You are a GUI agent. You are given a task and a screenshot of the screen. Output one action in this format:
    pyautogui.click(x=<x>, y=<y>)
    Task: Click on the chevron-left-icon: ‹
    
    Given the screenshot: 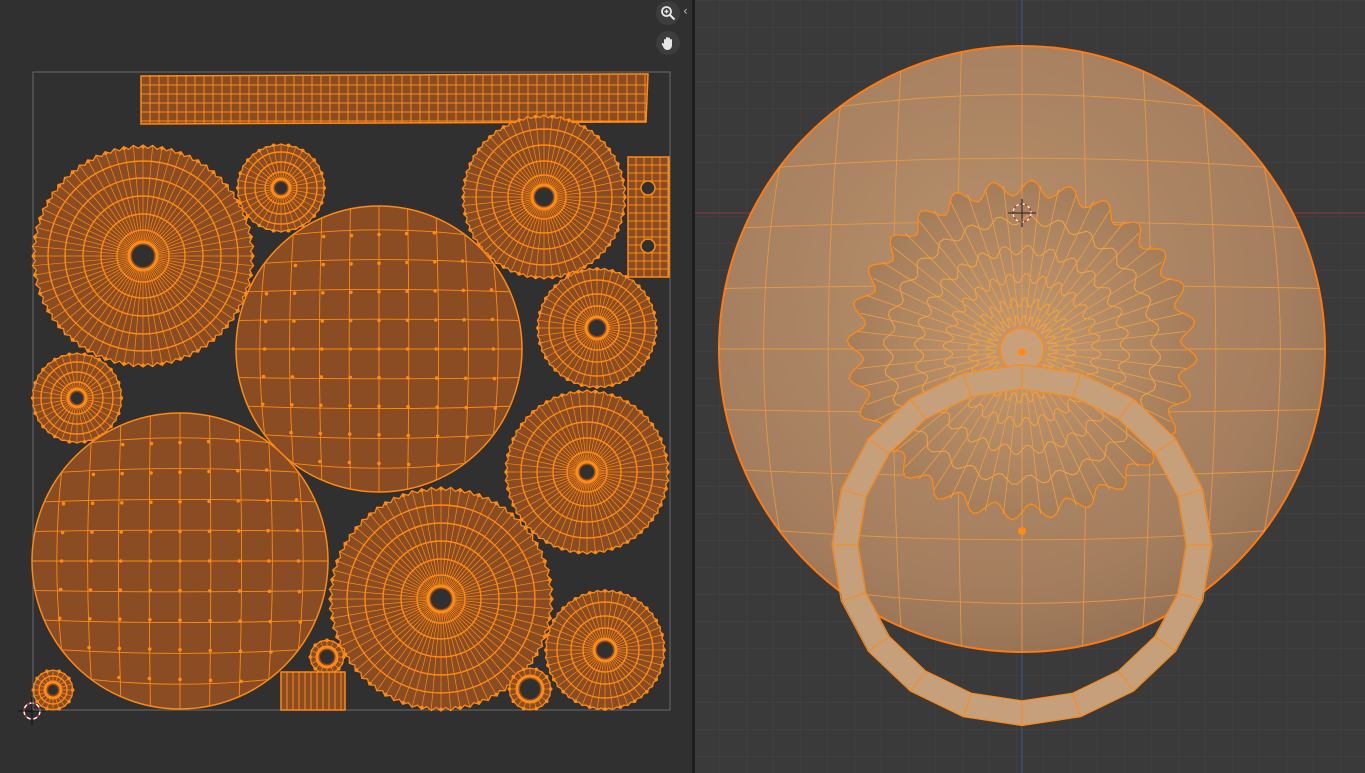 What is the action you would take?
    pyautogui.click(x=687, y=11)
    